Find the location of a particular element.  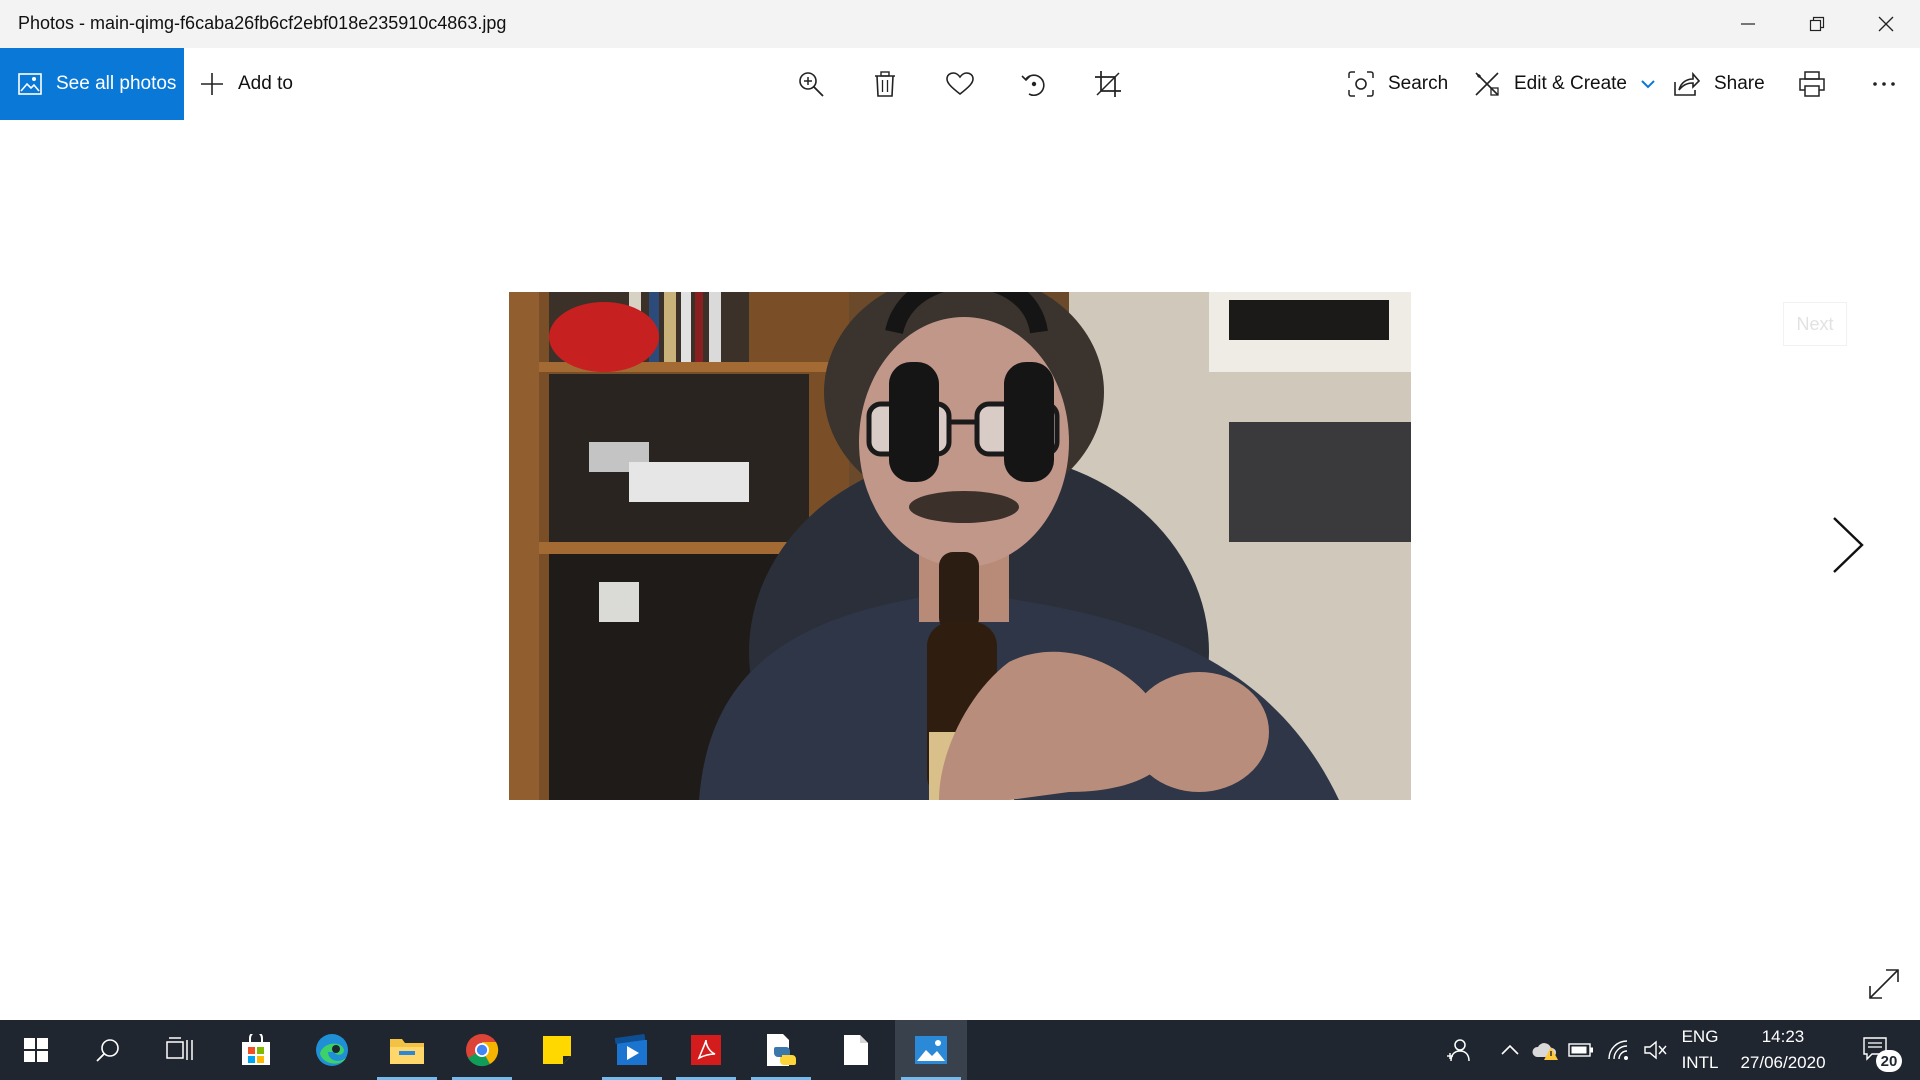

sticky-notes-icon is located at coordinates (557, 1050).